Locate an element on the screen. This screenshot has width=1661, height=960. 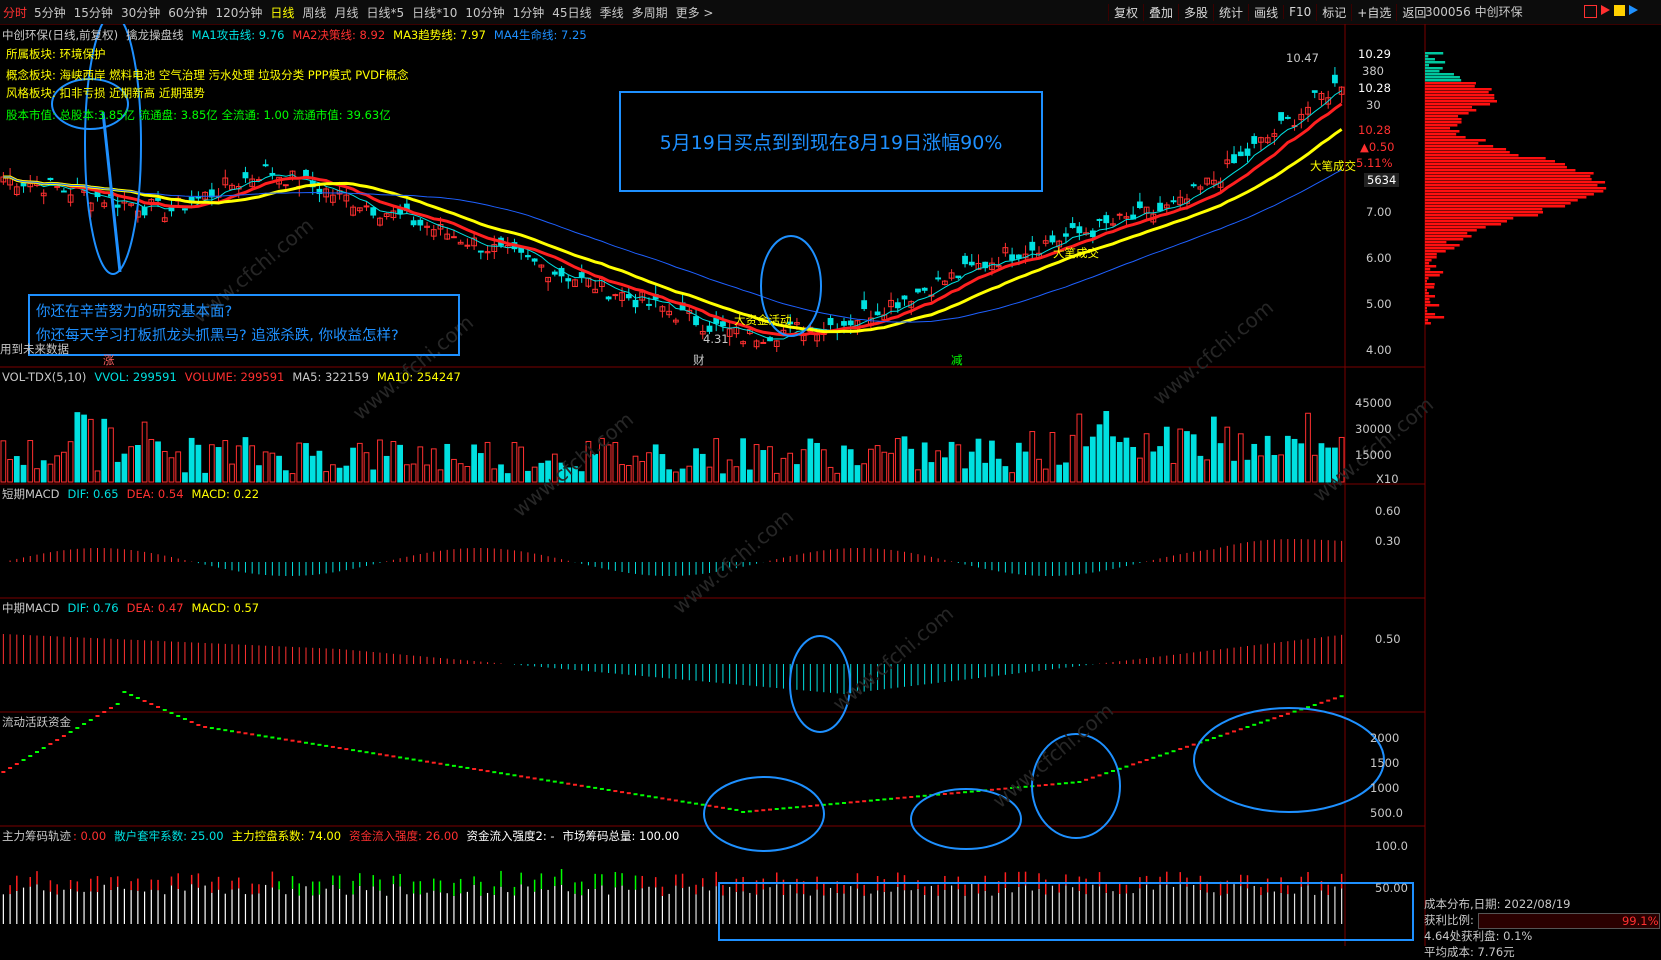
retail-coef: 散户套牢系数: 25.00 is located at coordinates (169, 835).